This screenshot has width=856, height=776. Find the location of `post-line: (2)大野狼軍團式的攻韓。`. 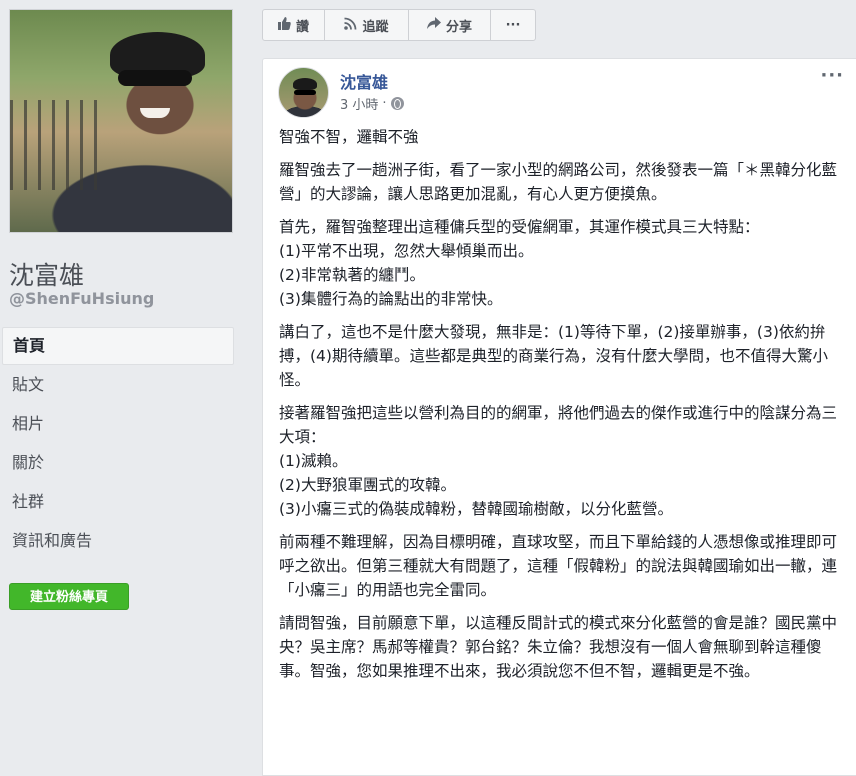

post-line: (2)大野狼軍團式的攻韓。 is located at coordinates (367, 485).